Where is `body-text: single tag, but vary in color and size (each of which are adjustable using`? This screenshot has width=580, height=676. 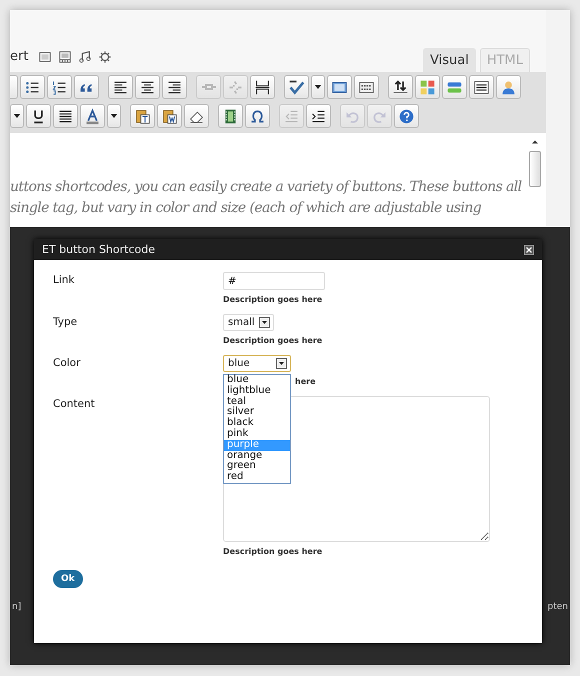
body-text: single tag, but vary in color and size (each of which are adjustable using is located at coordinates (246, 208).